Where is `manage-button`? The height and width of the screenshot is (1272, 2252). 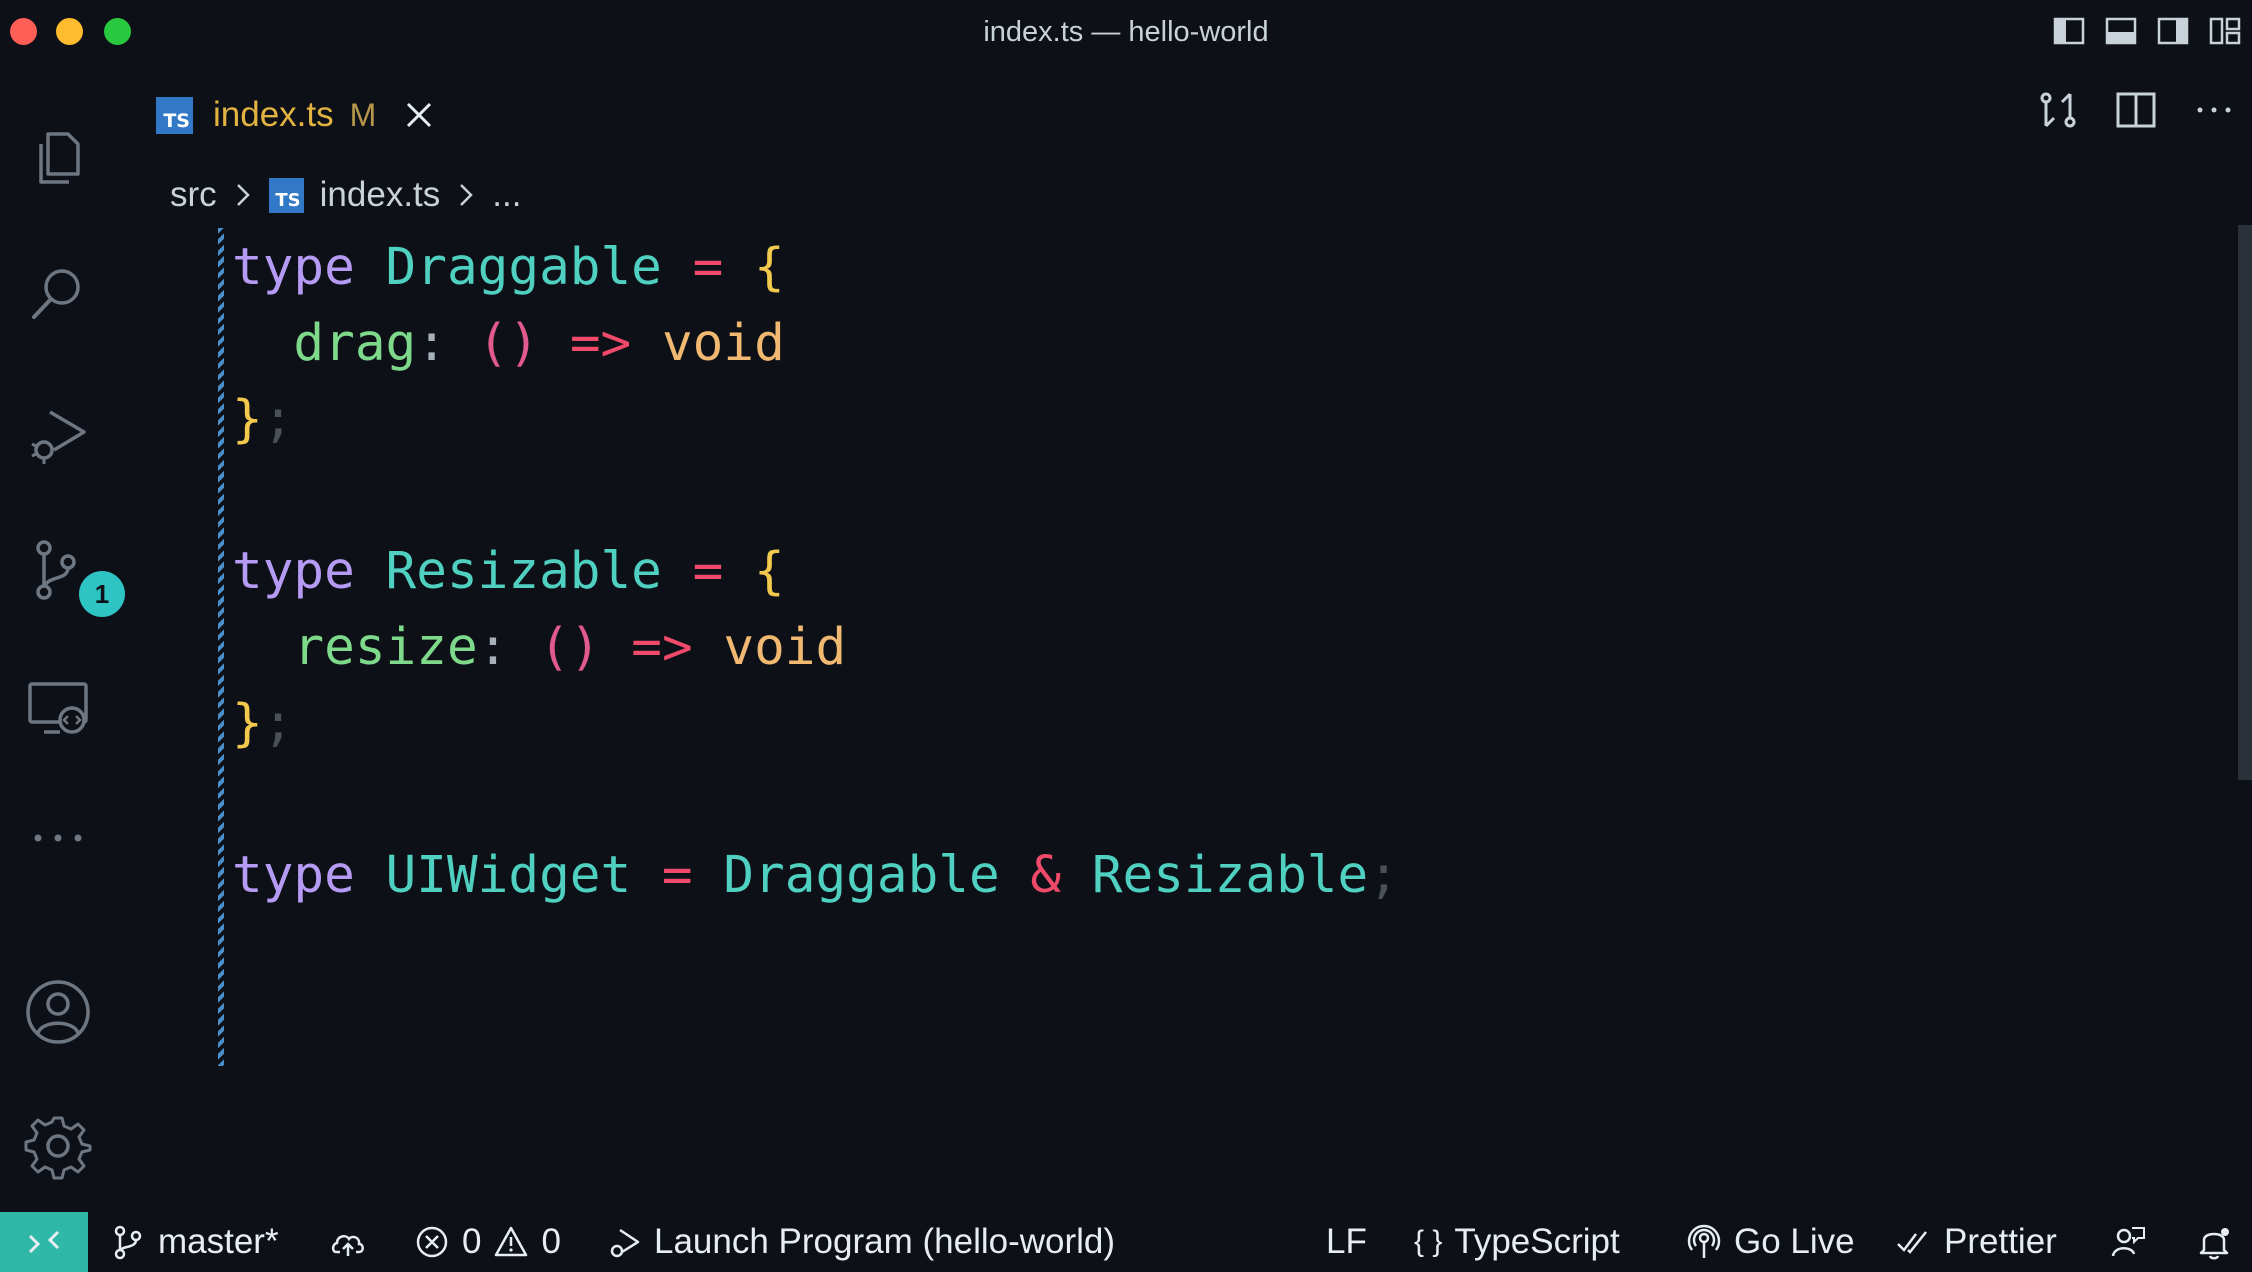 manage-button is located at coordinates (58, 1146).